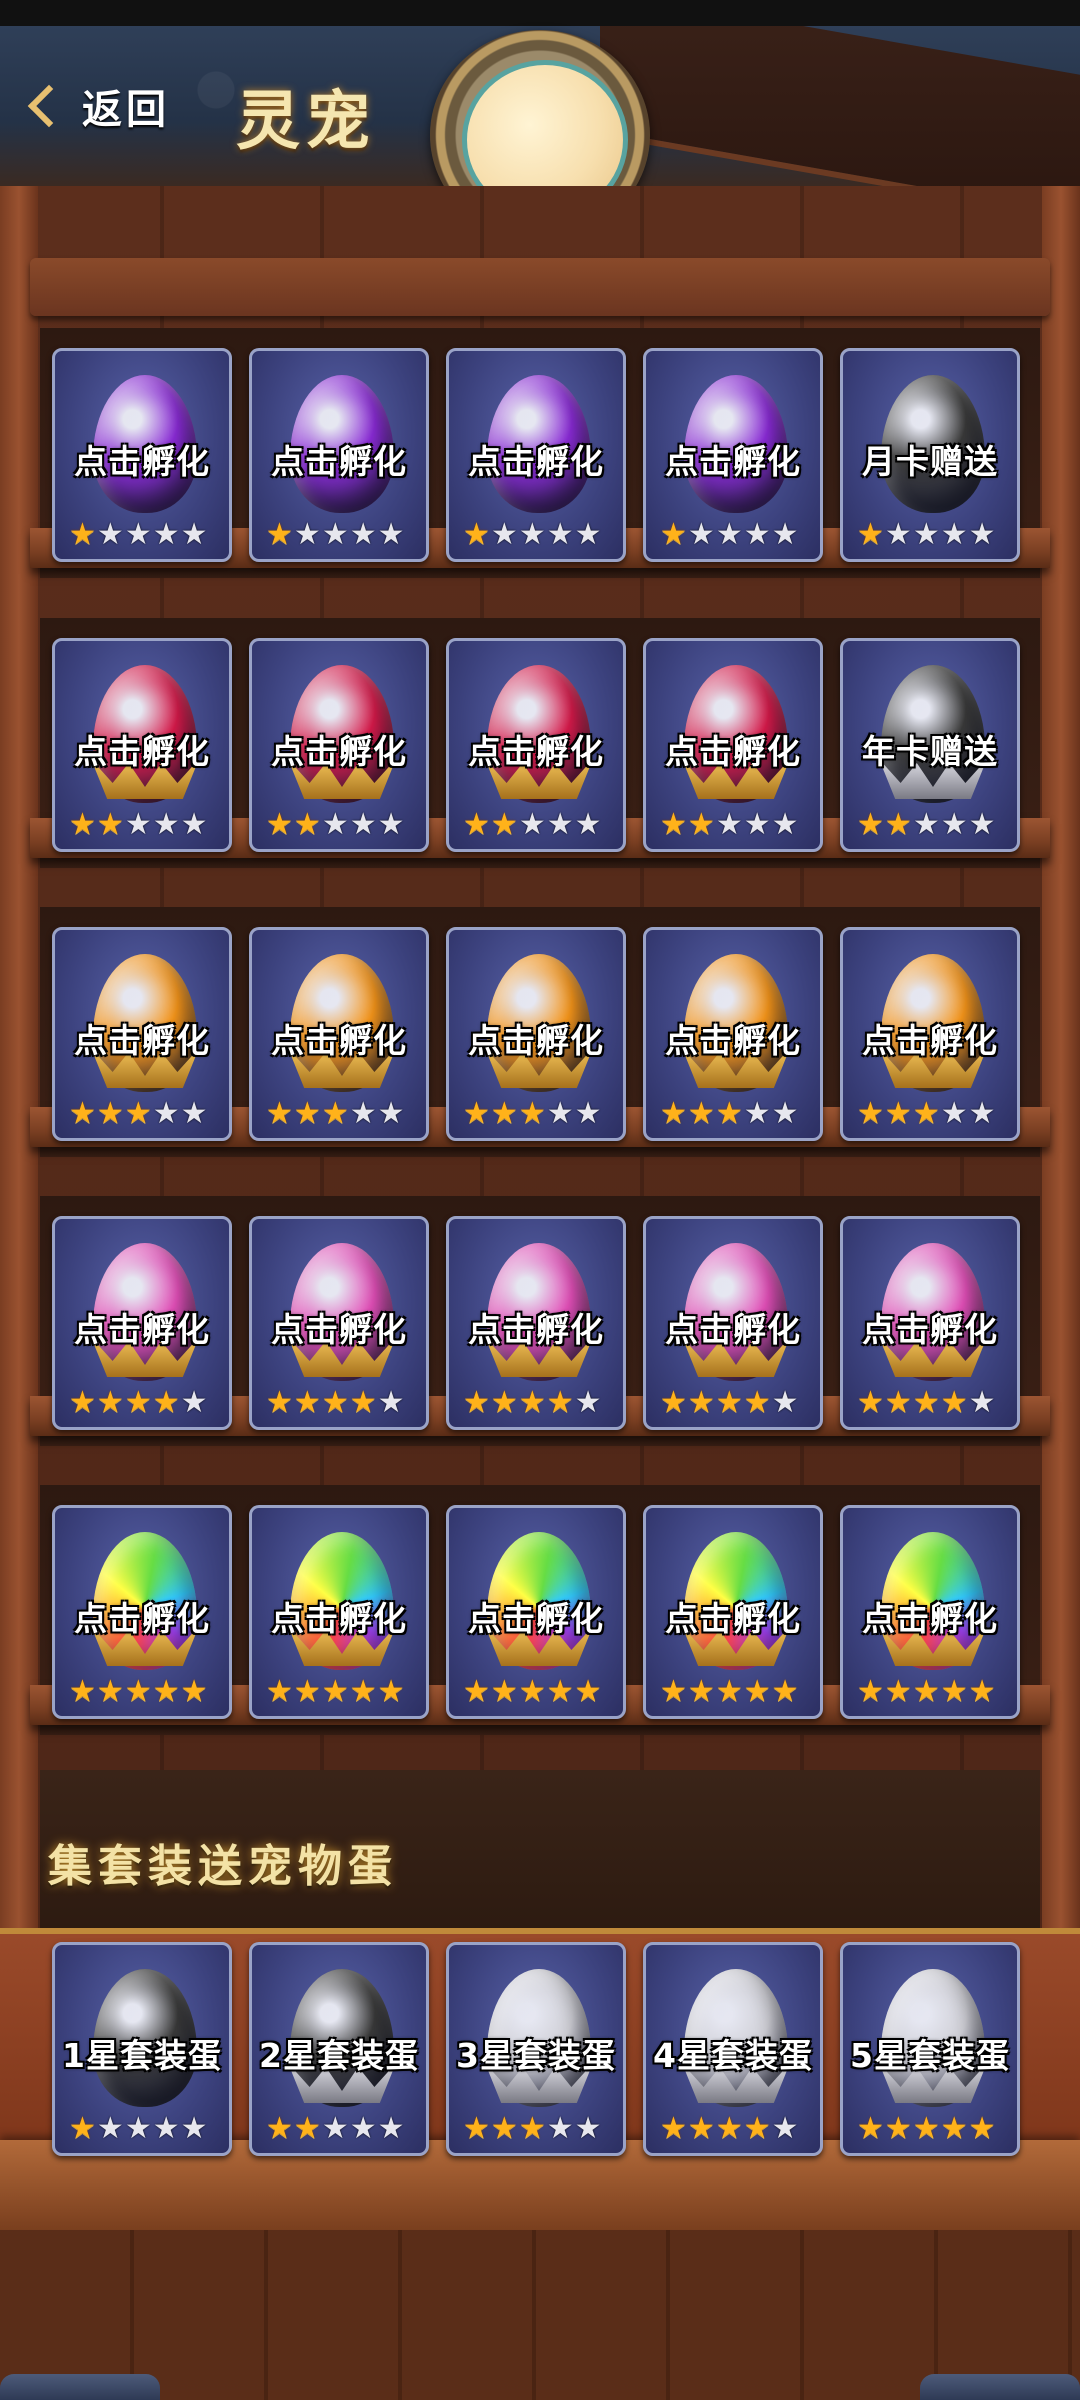  I want to click on egg-card: 1星套装蛋 ★ ★ ★ ★ ★, so click(142, 2049).